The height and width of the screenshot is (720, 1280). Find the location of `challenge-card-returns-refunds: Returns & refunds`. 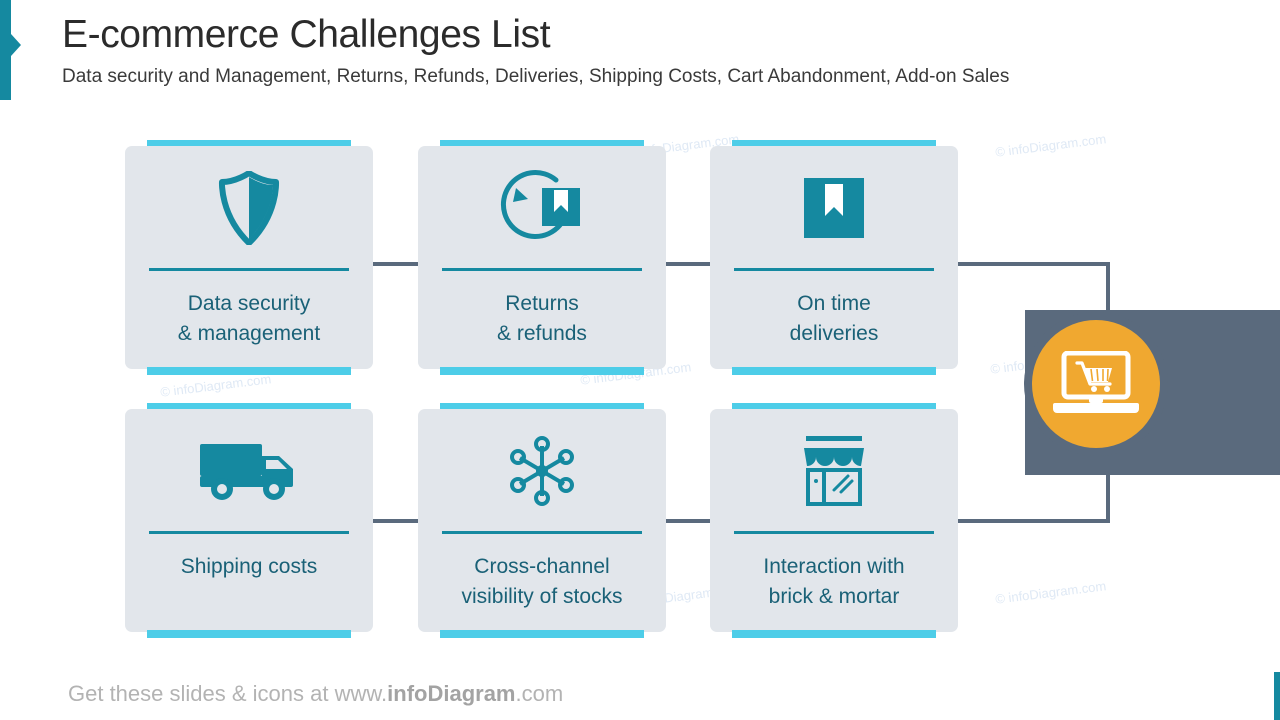

challenge-card-returns-refunds: Returns & refunds is located at coordinates (542, 257).